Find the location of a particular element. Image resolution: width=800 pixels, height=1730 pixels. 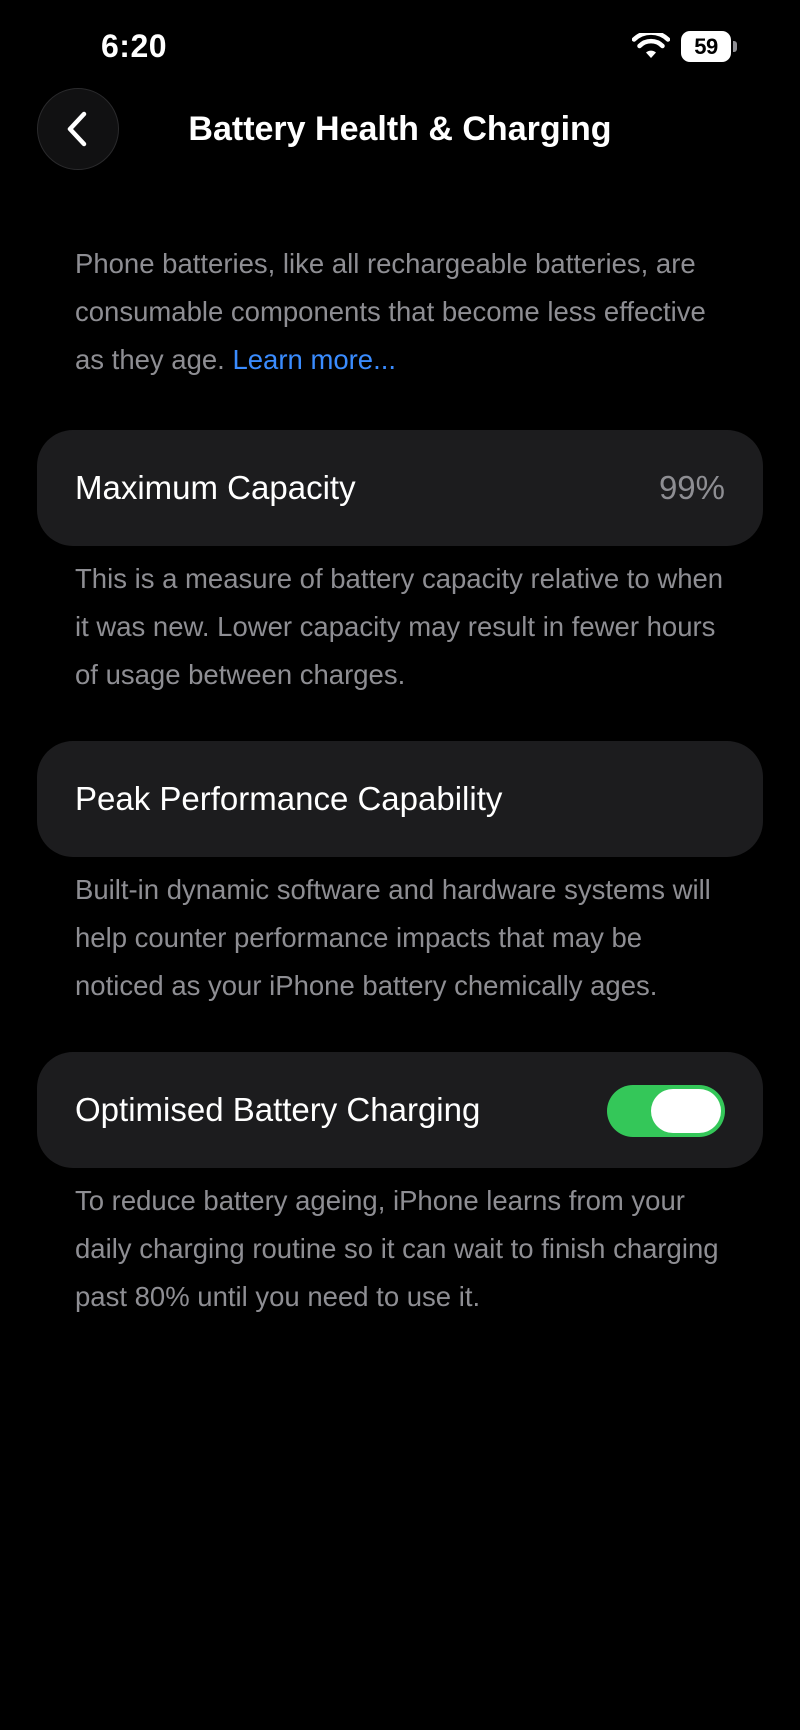

peak-performance-label: Peak Performance Capability is located at coordinates (289, 798).